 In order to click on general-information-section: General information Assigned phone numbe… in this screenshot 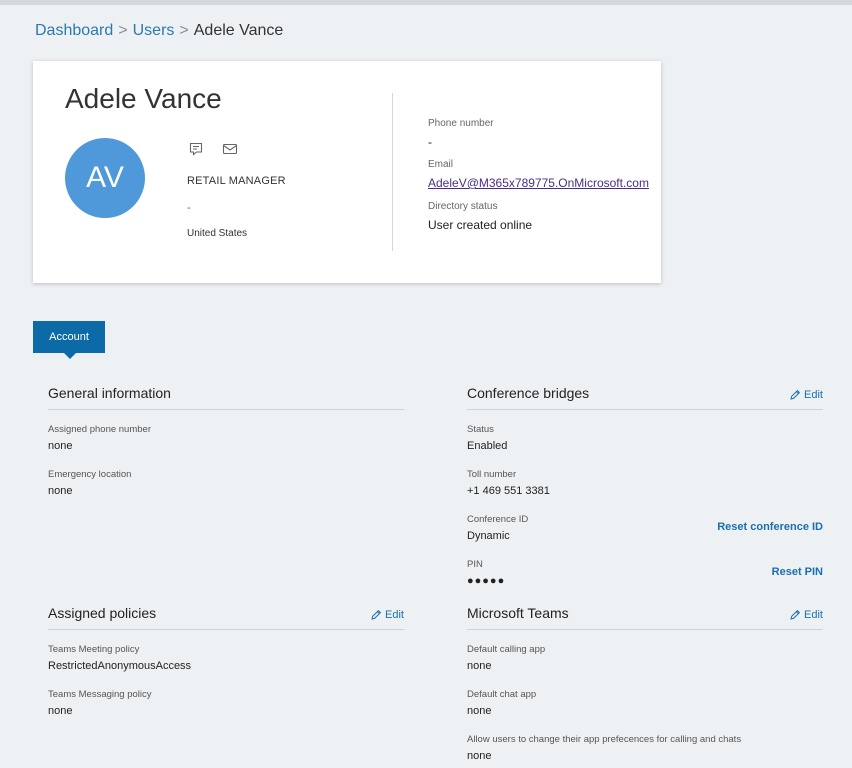, I will do `click(226, 446)`.